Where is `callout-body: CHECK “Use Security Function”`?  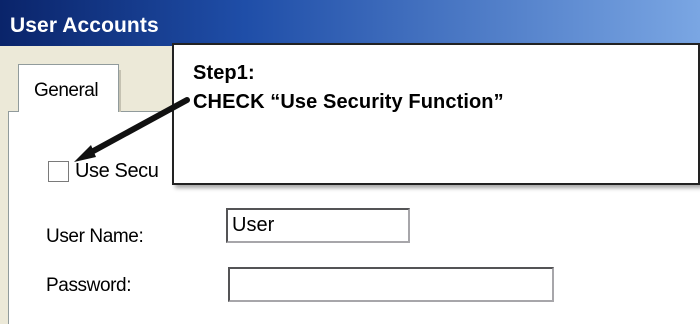
callout-body: CHECK “Use Security Function” is located at coordinates (348, 102).